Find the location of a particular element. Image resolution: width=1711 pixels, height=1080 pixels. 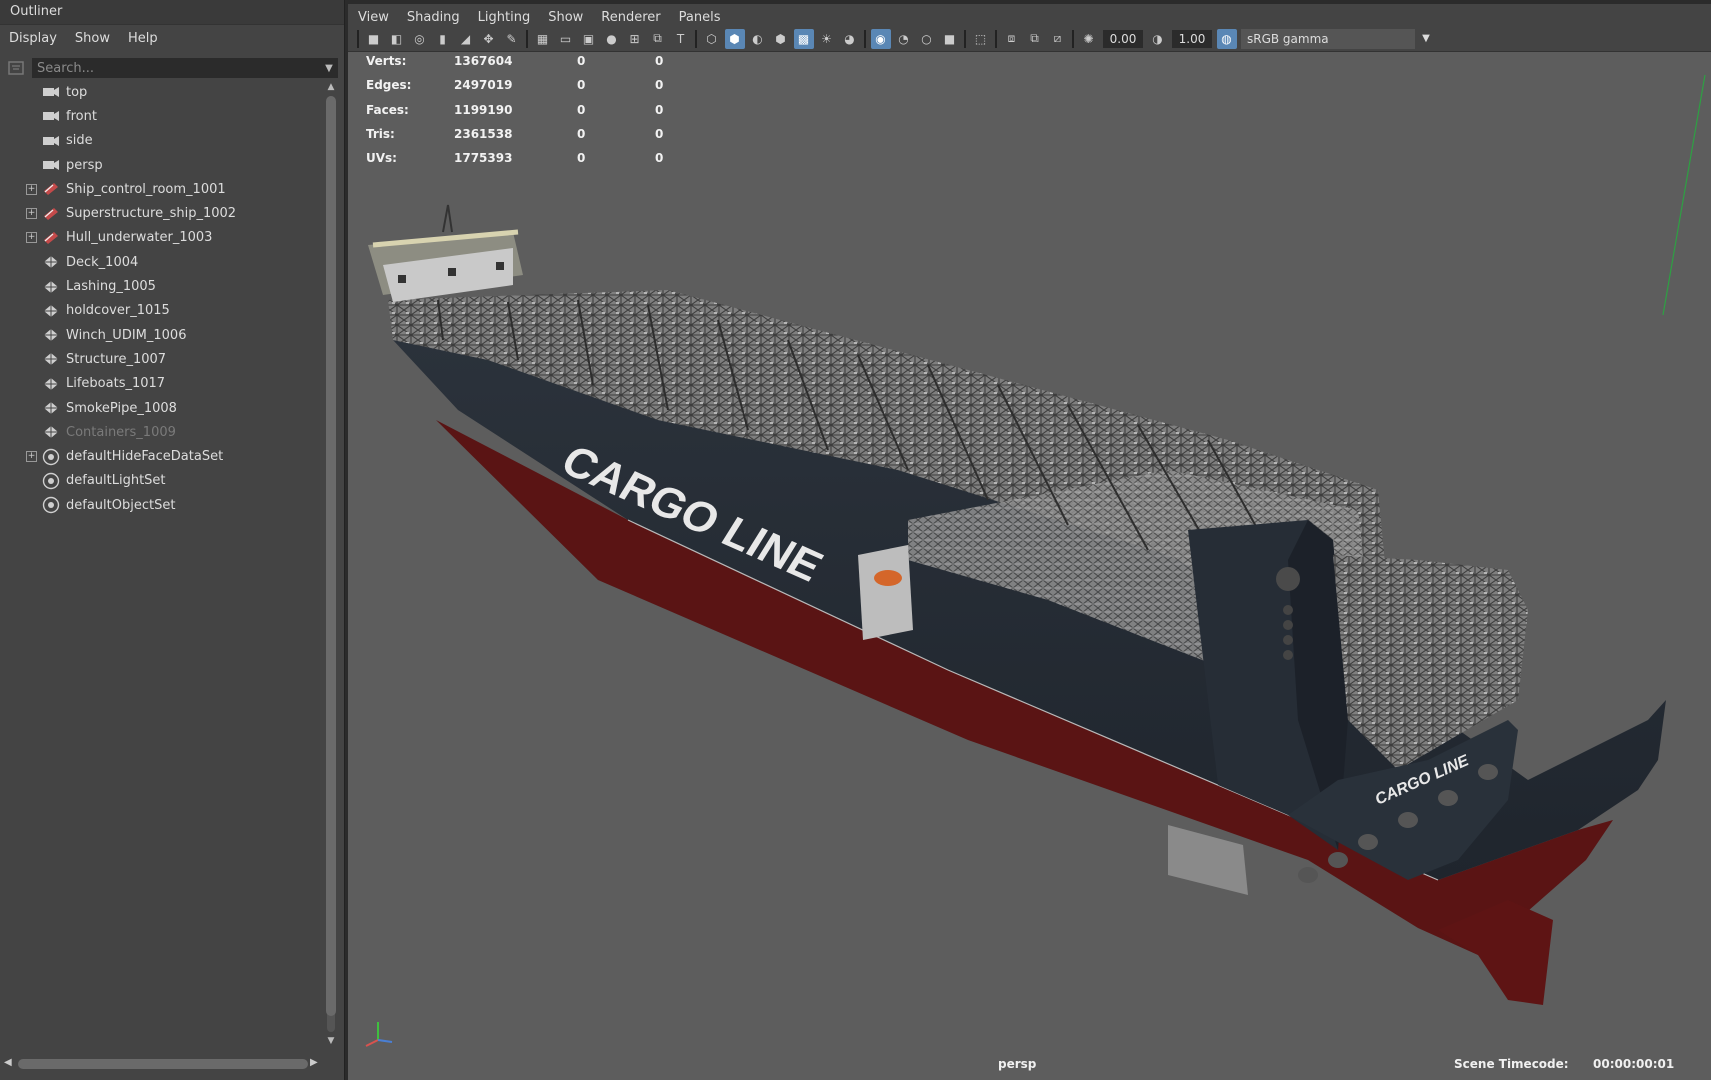

outliner-item: side is located at coordinates (161, 141).